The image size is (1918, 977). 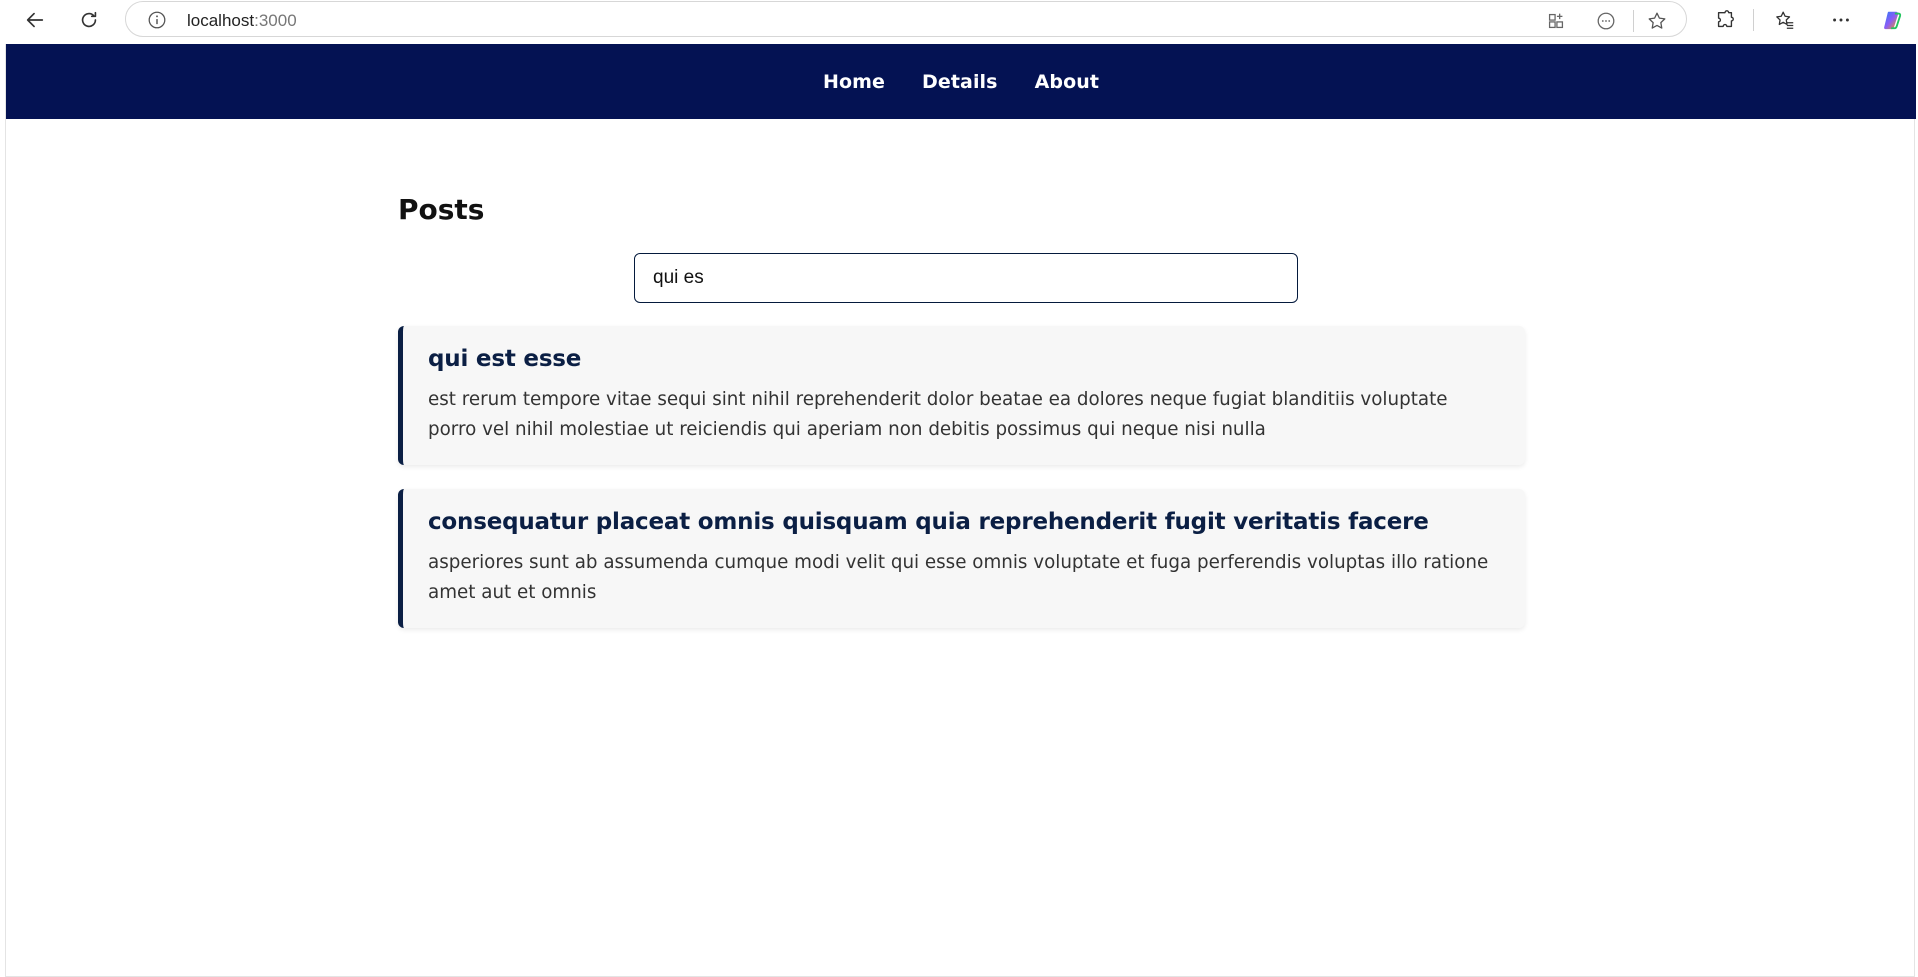 I want to click on nav-link-details: Details, so click(x=960, y=82).